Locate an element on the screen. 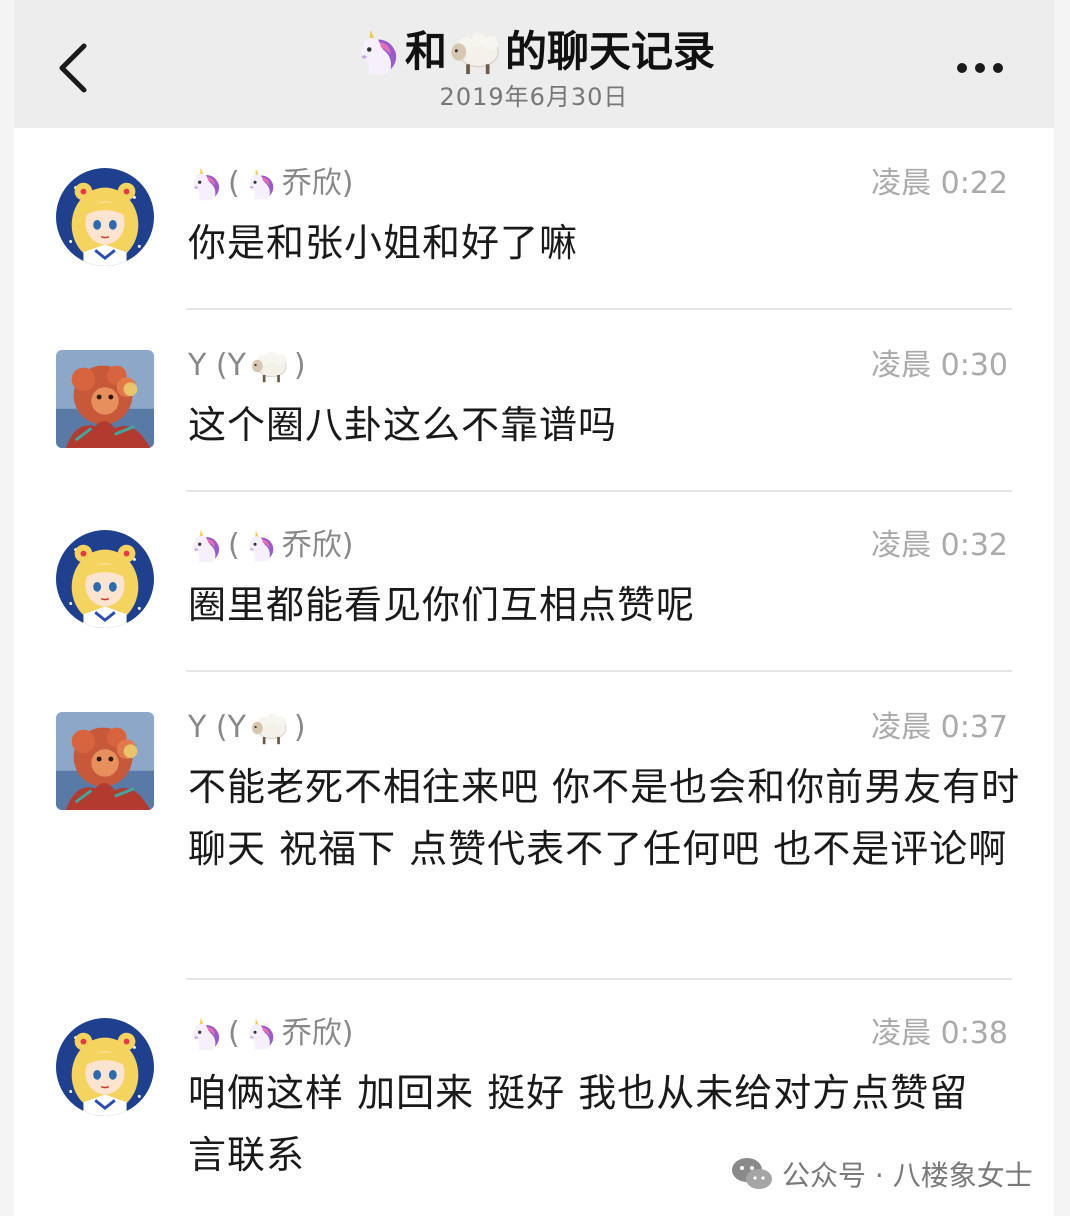  more-button is located at coordinates (982, 68).